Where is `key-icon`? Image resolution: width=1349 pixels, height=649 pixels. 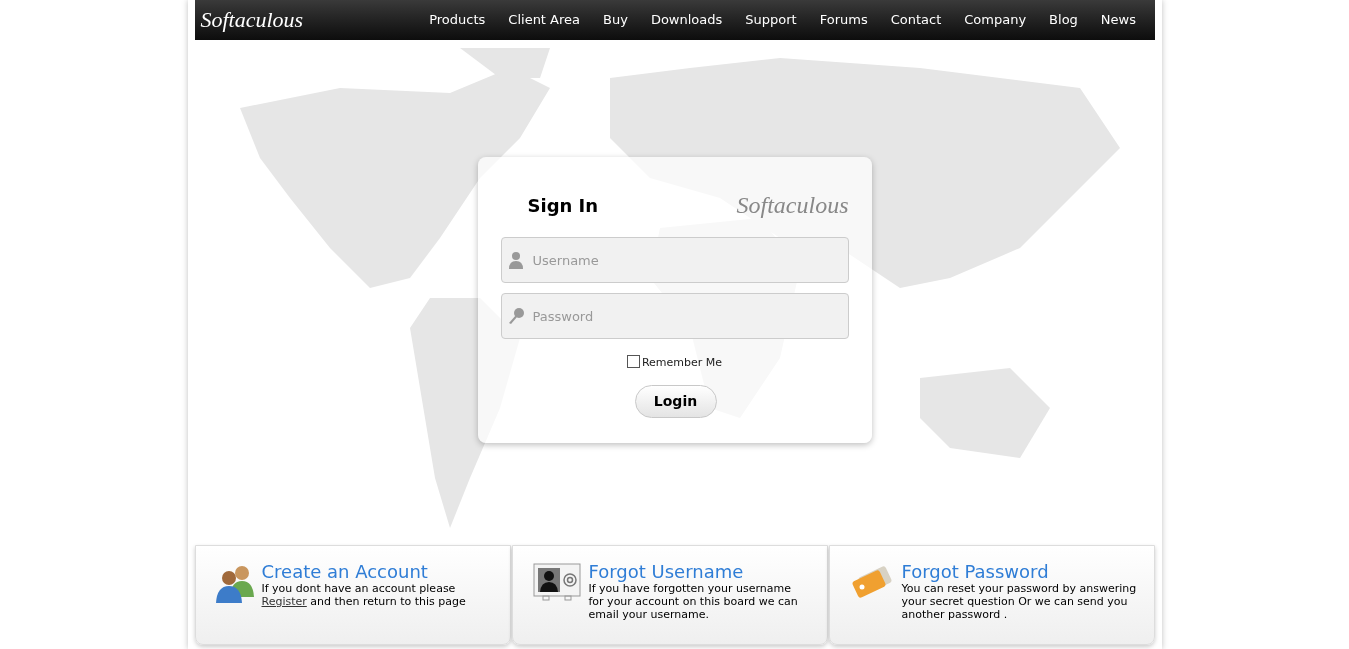 key-icon is located at coordinates (515, 316).